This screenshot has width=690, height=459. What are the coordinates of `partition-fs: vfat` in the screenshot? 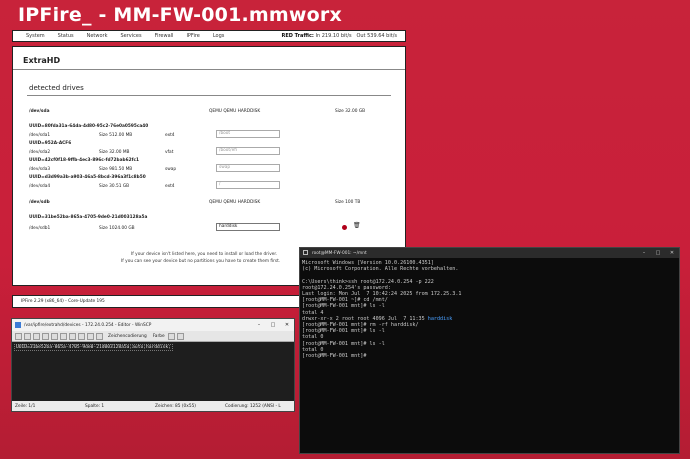 It's located at (169, 152).